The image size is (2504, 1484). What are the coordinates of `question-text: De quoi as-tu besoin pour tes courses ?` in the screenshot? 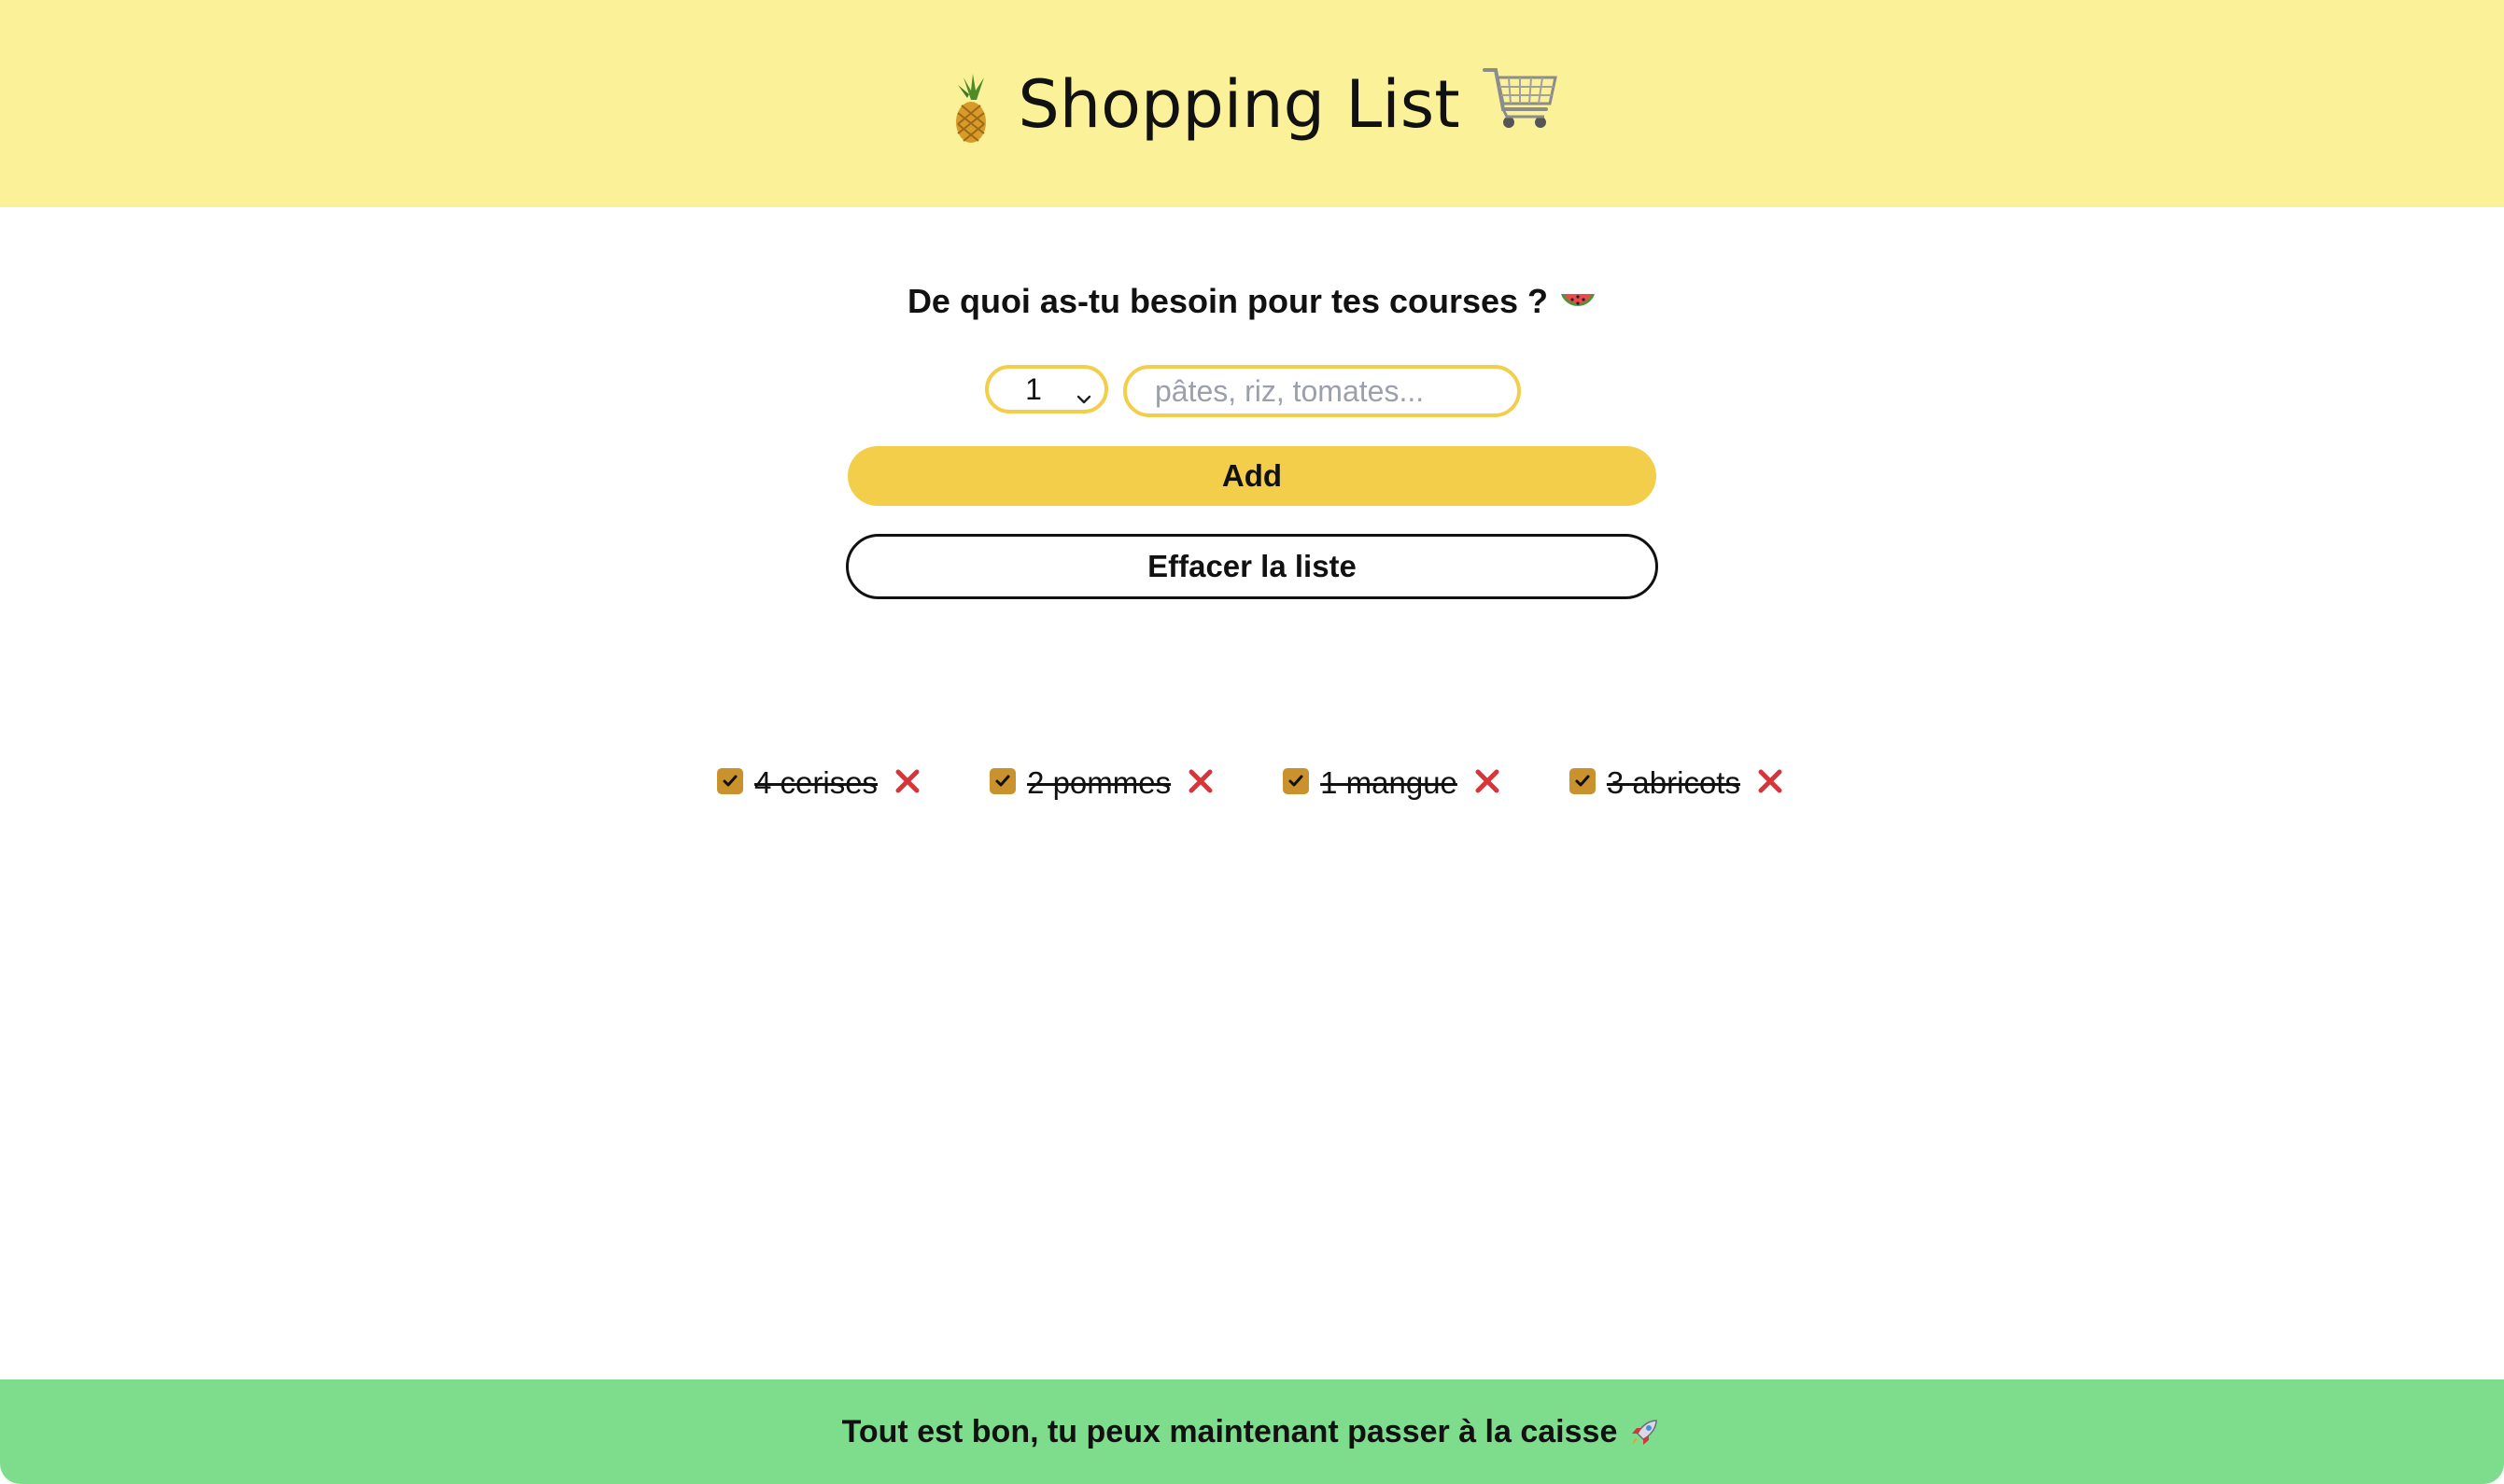 It's located at (1228, 301).